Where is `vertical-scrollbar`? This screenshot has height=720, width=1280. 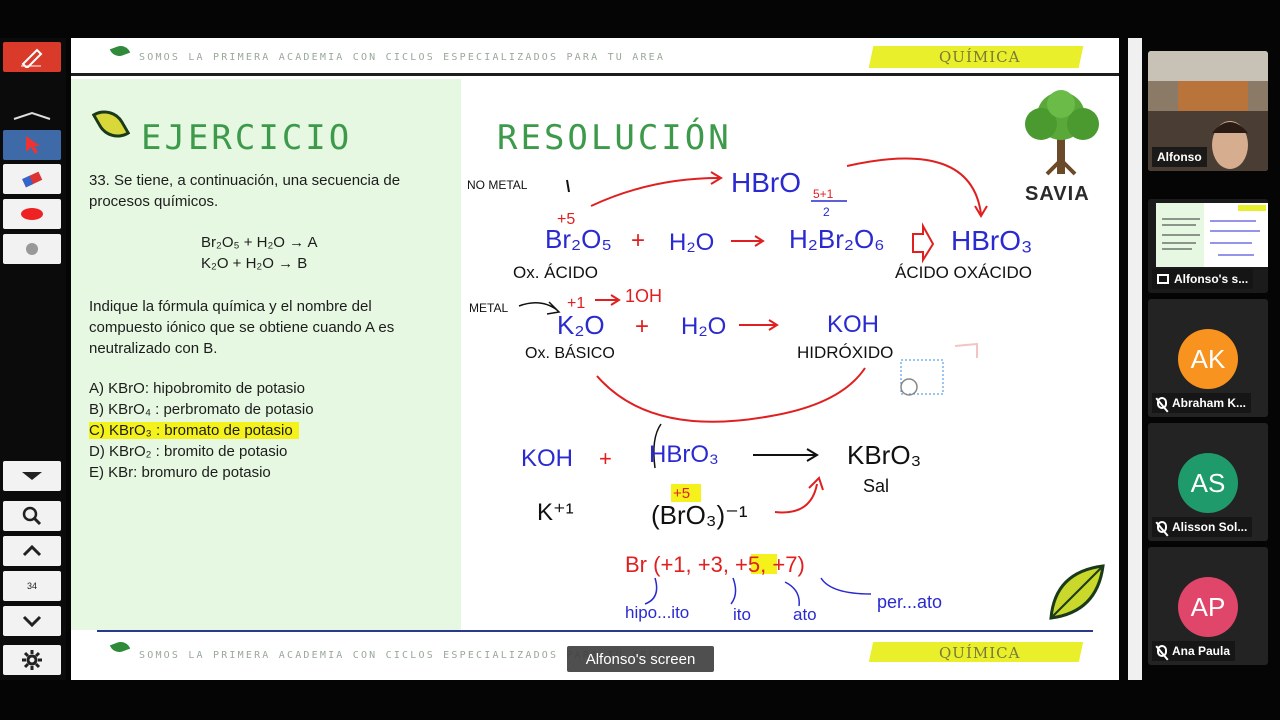
vertical-scrollbar is located at coordinates (1135, 359).